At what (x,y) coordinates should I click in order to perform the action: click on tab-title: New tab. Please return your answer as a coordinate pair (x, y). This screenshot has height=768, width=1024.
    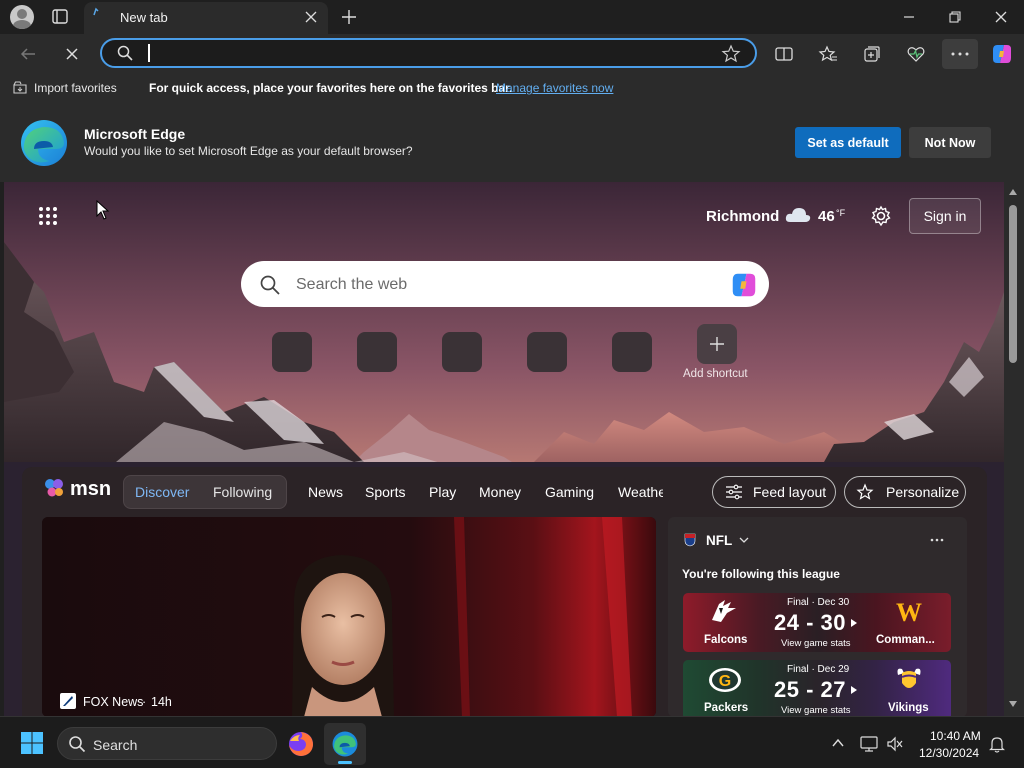
    Looking at the image, I should click on (144, 17).